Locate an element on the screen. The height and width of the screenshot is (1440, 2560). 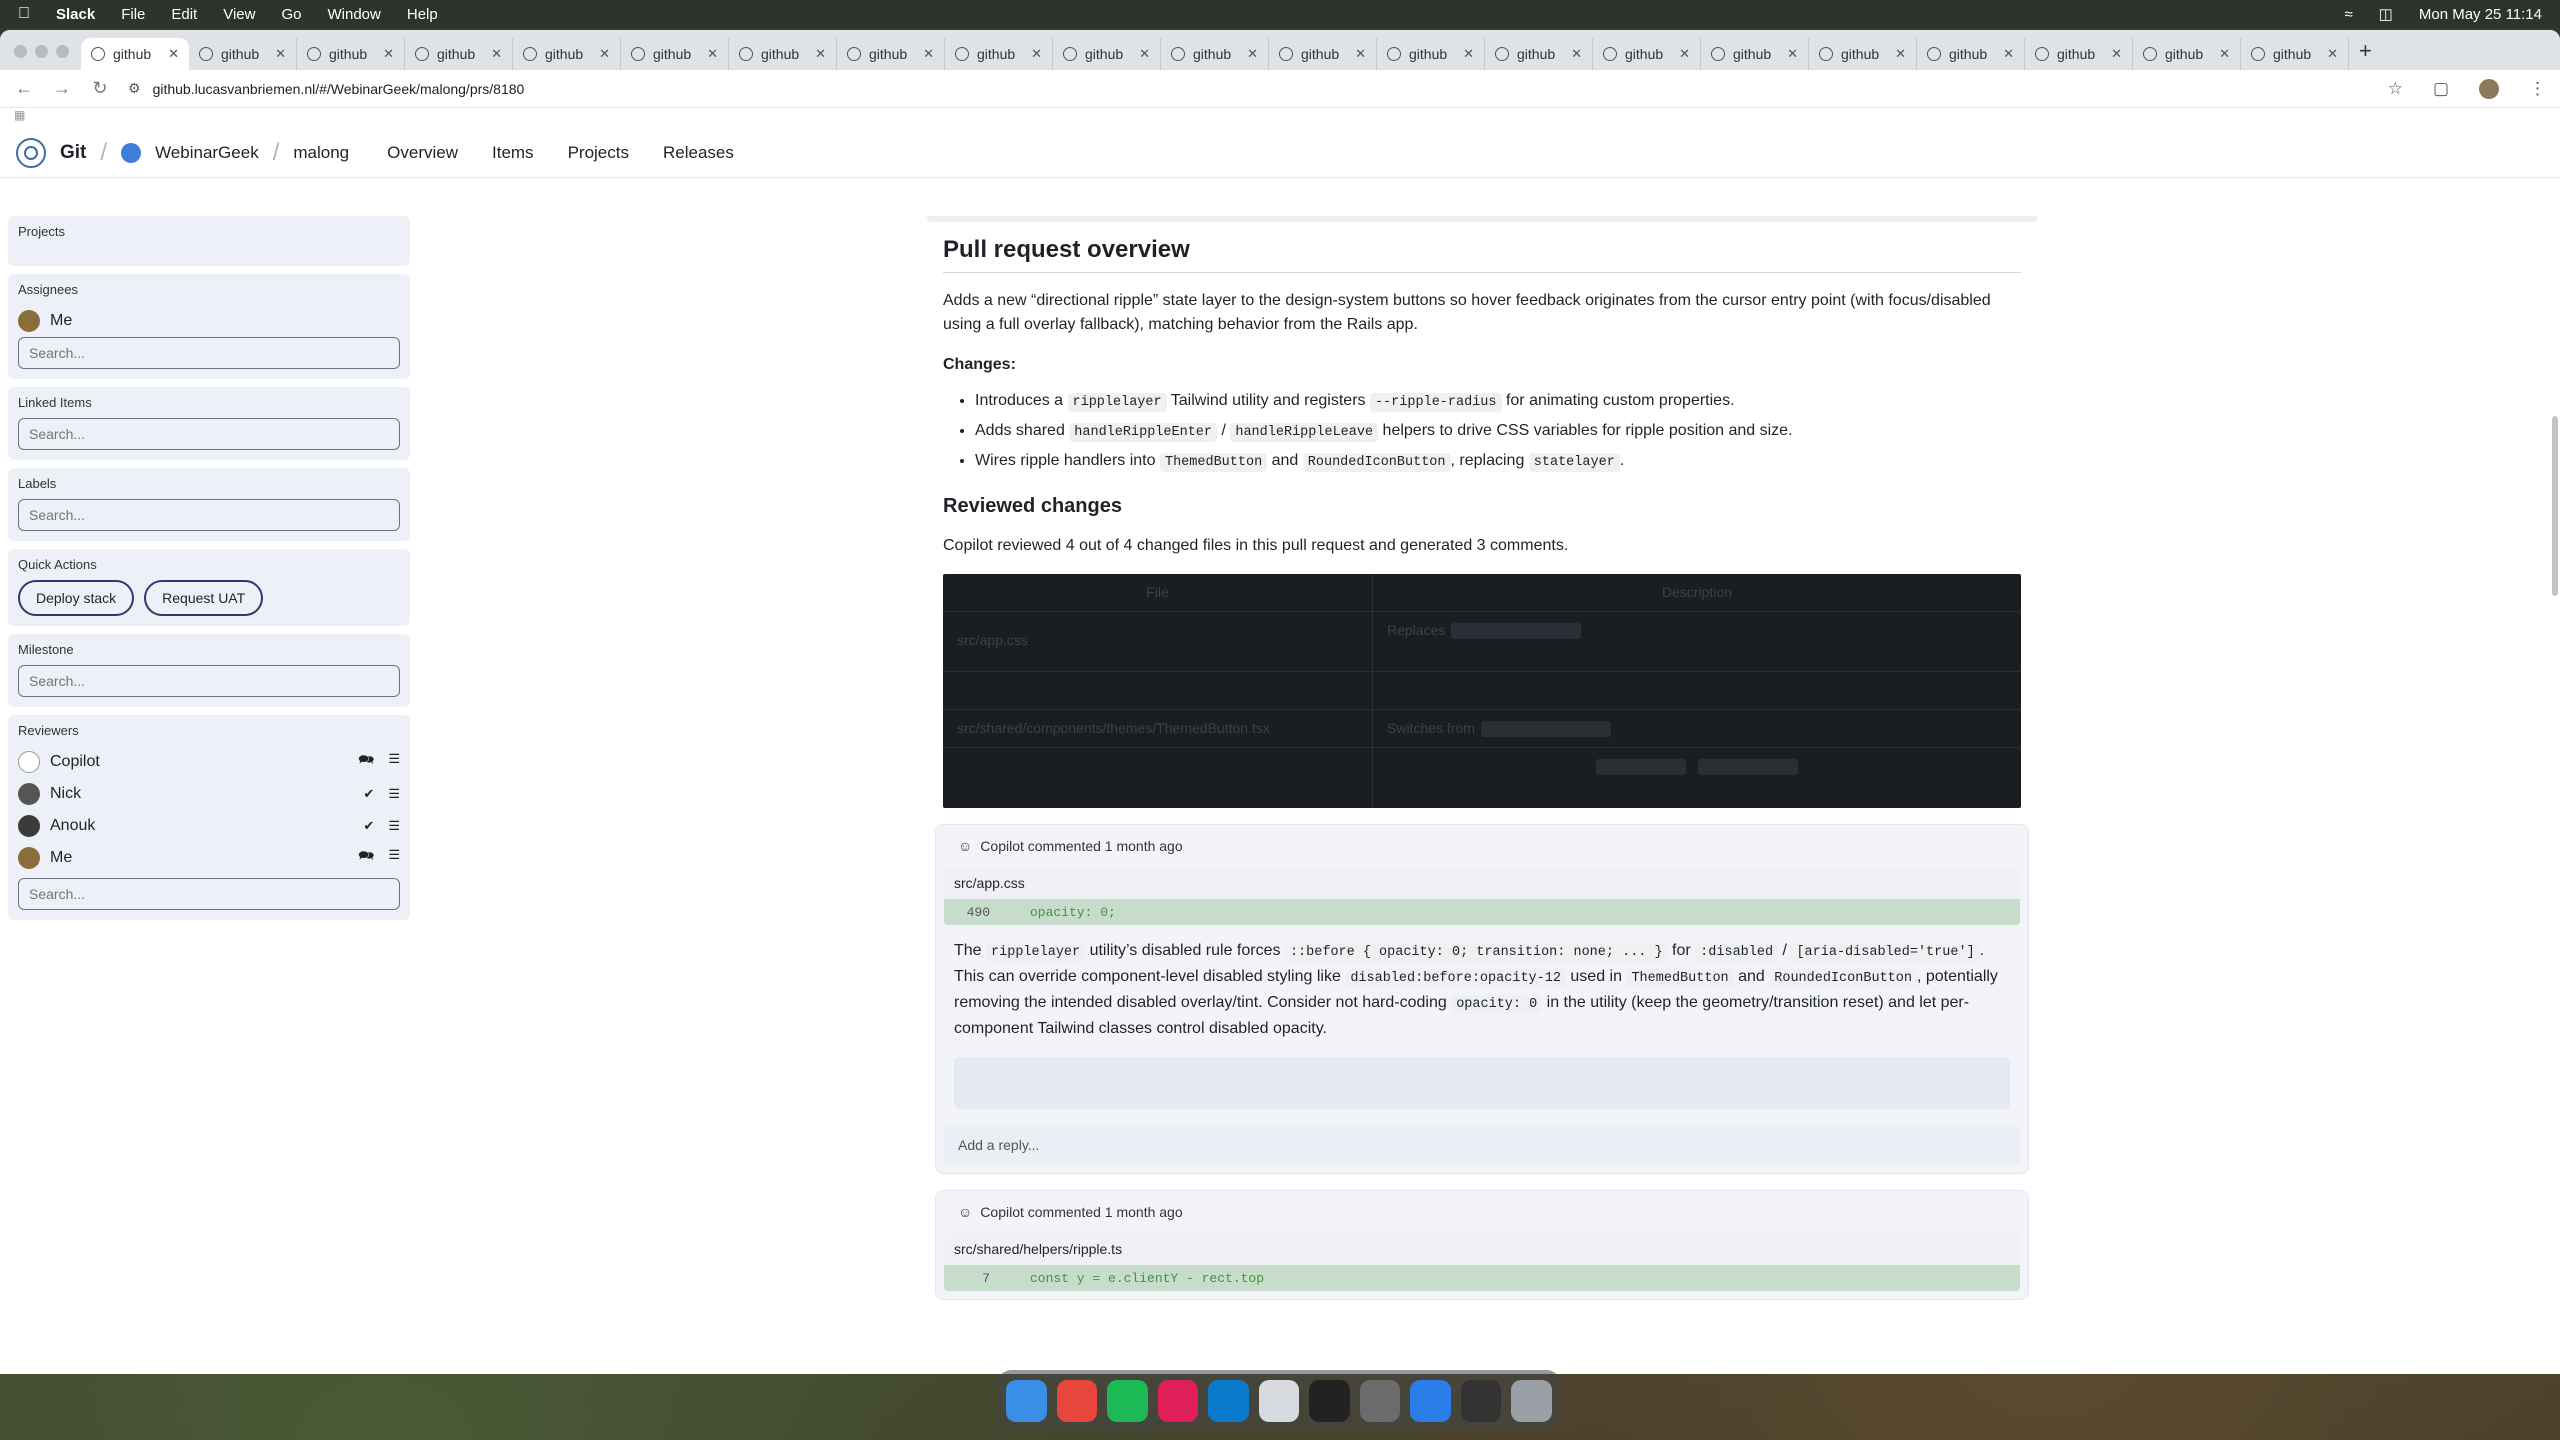
reviewer-item: Me 🗪 ☰ is located at coordinates (209, 858).